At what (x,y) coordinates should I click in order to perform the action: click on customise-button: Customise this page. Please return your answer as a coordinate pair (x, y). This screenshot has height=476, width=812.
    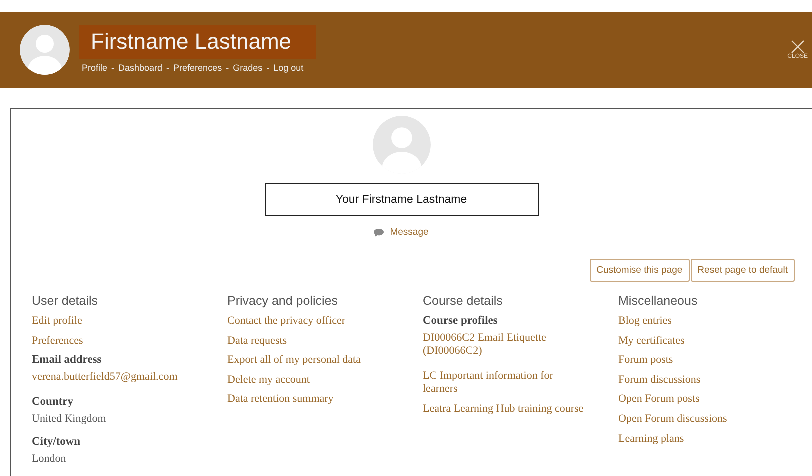
    Looking at the image, I should click on (640, 270).